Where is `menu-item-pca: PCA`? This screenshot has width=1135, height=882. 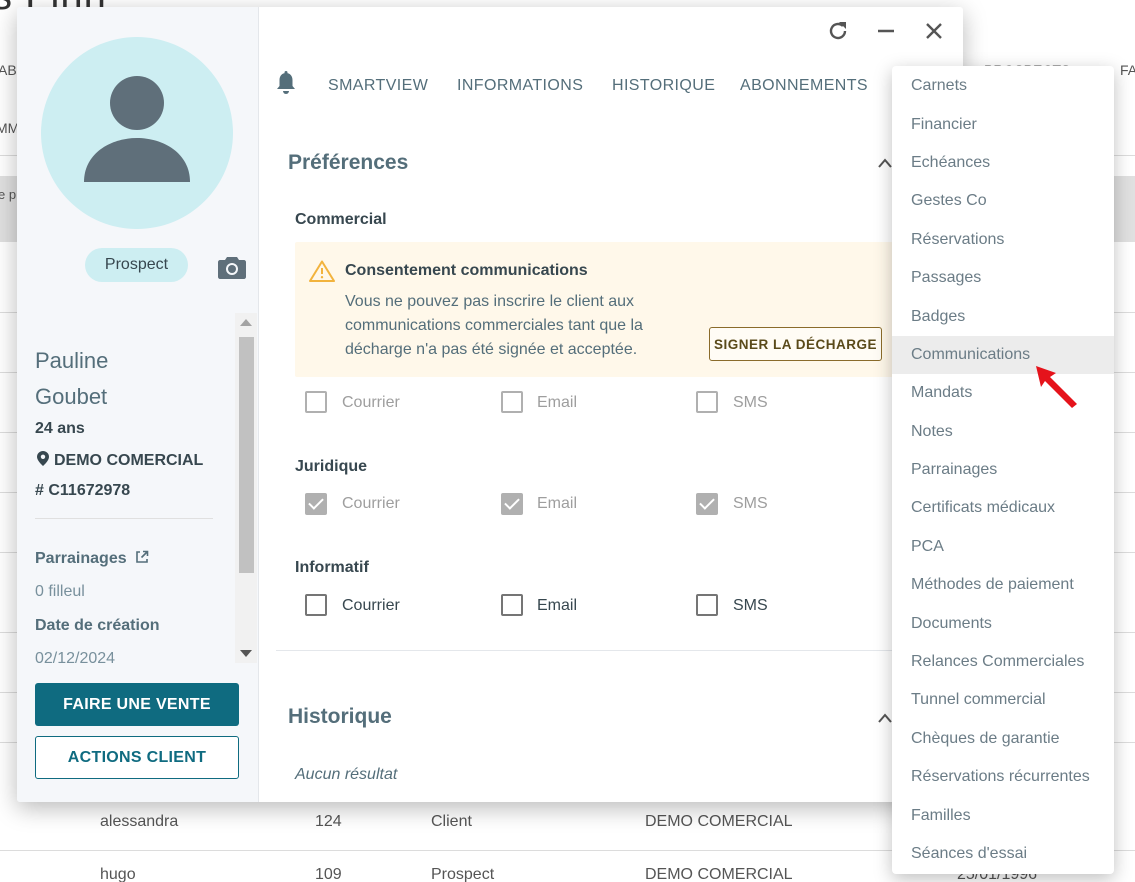
menu-item-pca: PCA is located at coordinates (1003, 547).